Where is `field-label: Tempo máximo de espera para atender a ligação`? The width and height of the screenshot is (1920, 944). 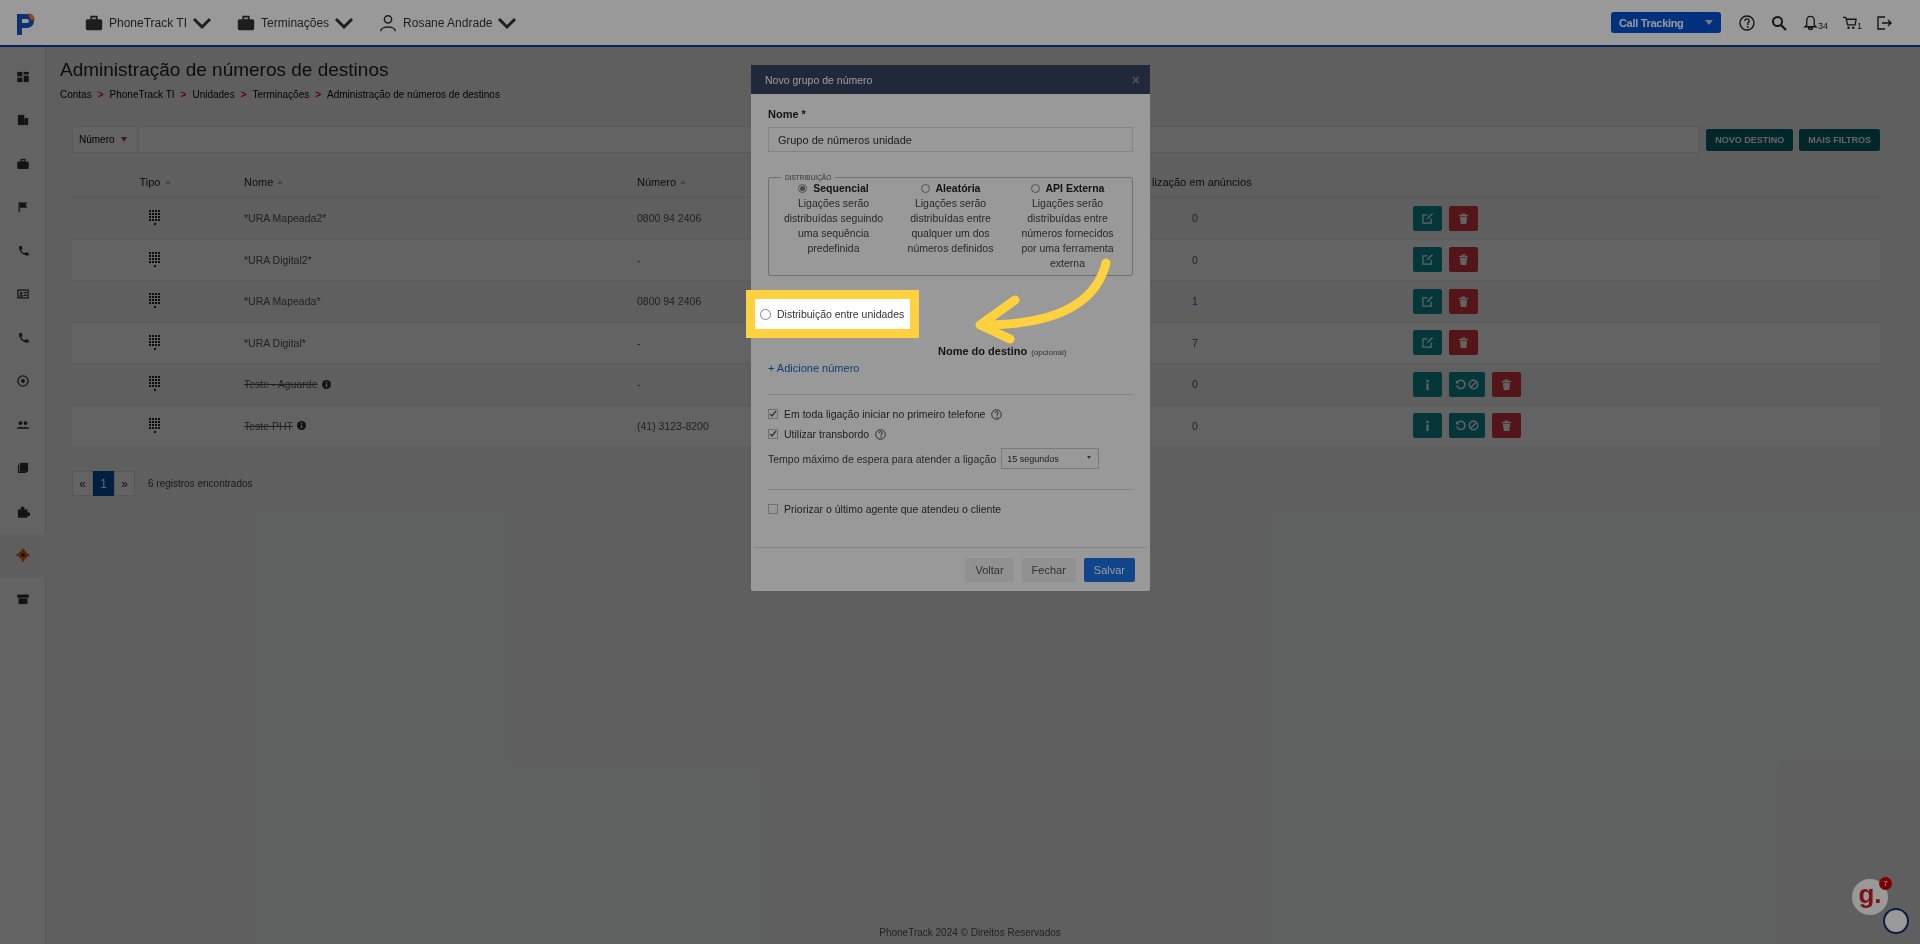
field-label: Tempo máximo de espera para atender a ligação is located at coordinates (882, 458).